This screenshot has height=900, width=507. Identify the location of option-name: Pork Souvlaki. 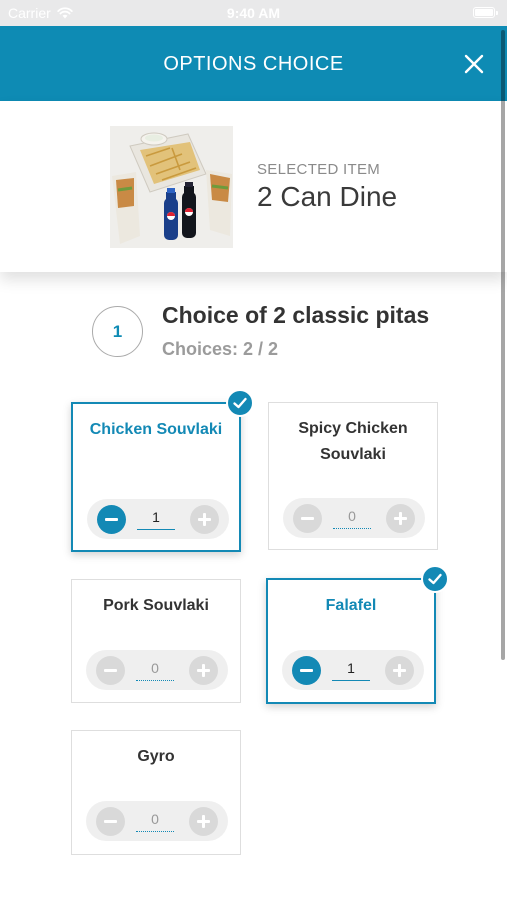
(156, 605).